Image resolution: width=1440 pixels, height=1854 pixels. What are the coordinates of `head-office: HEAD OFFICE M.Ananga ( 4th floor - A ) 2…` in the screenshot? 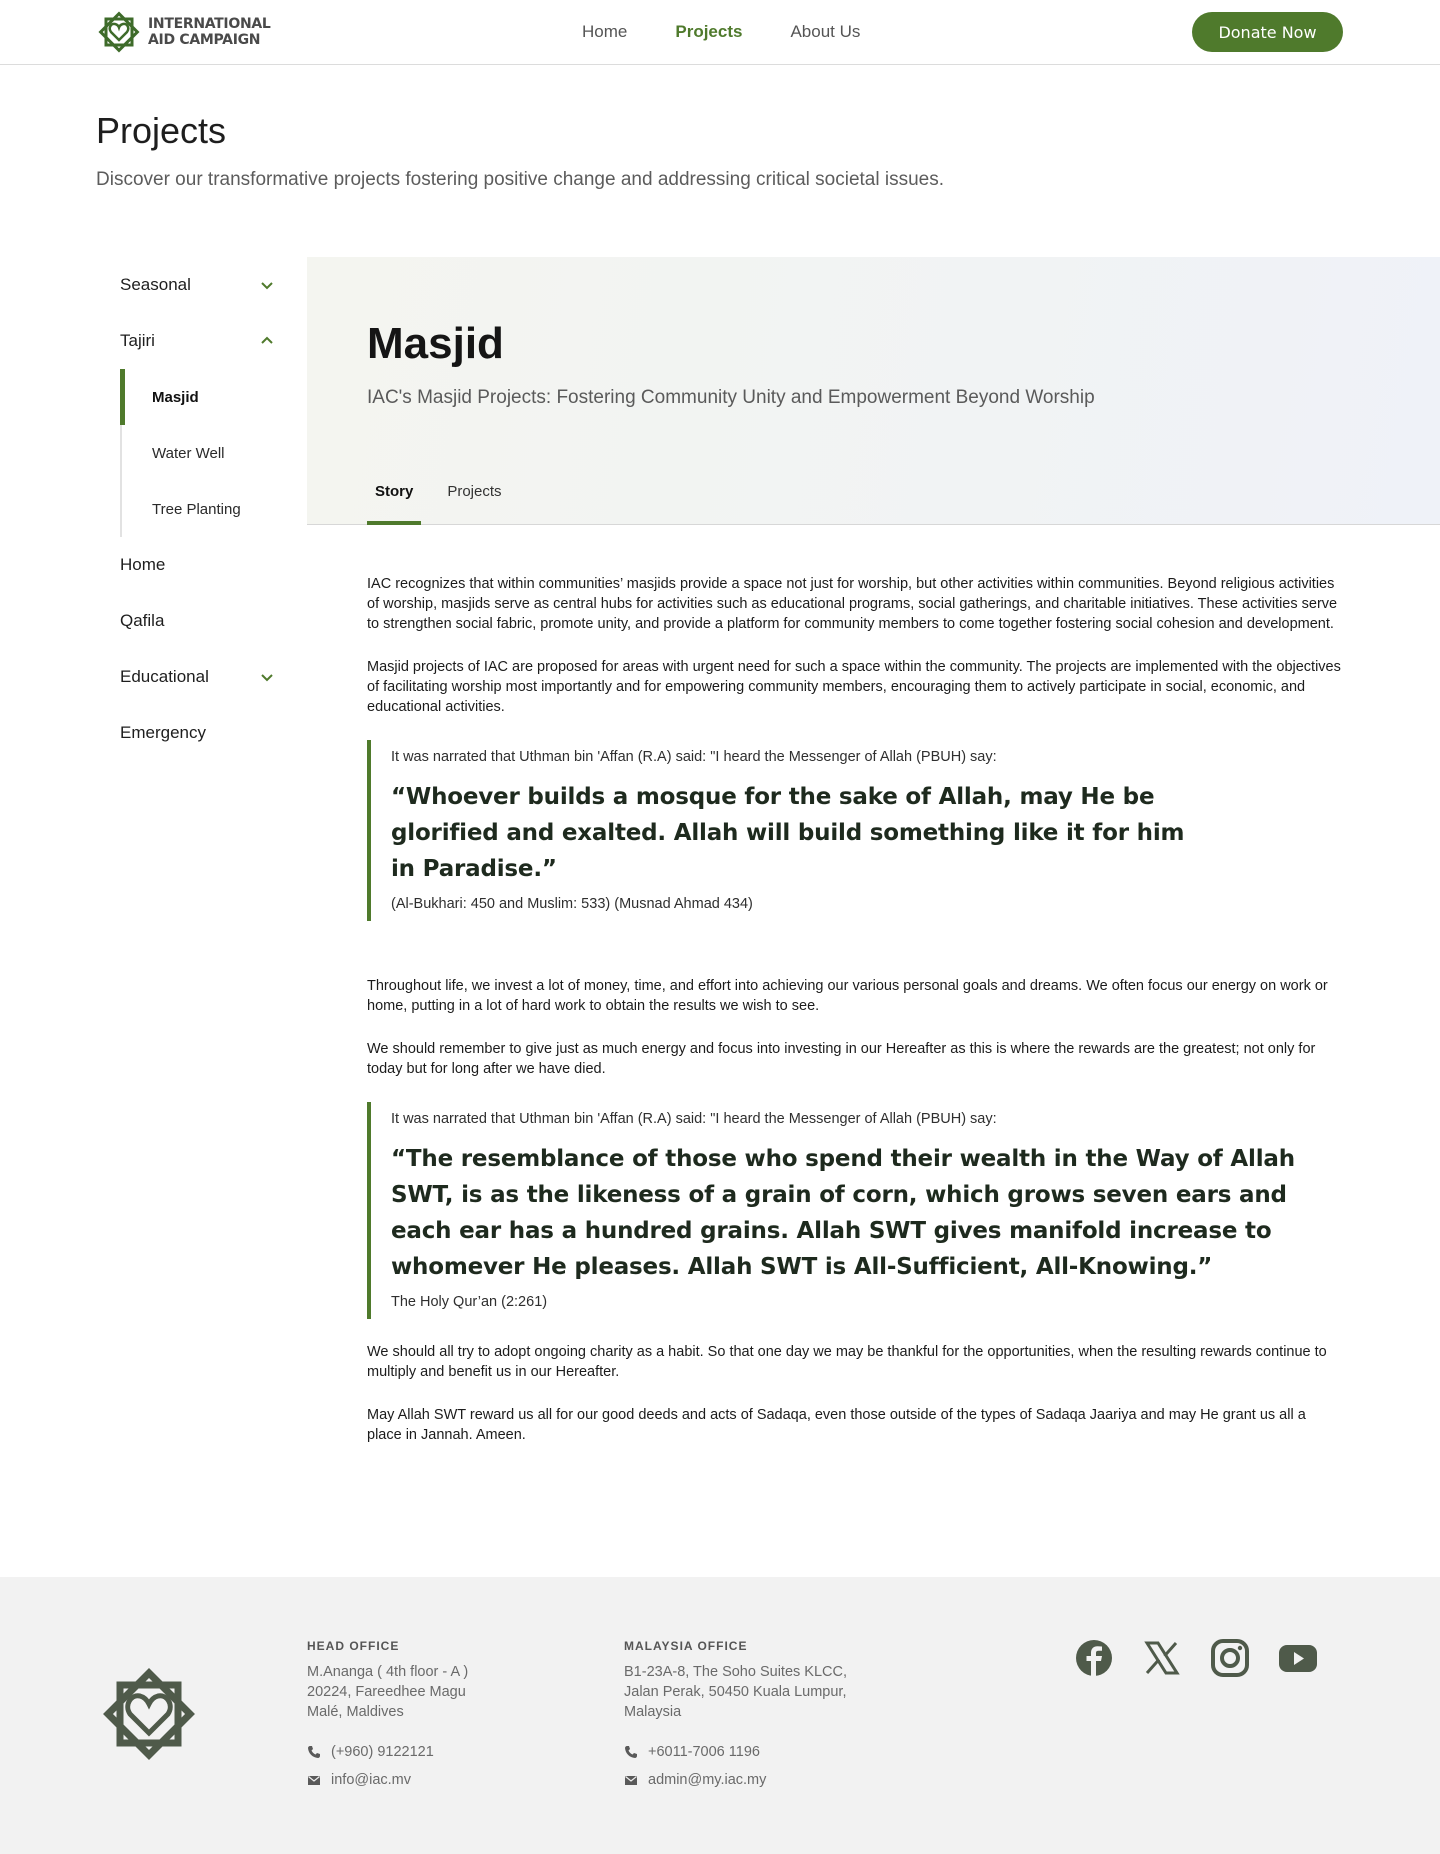 It's located at (437, 1716).